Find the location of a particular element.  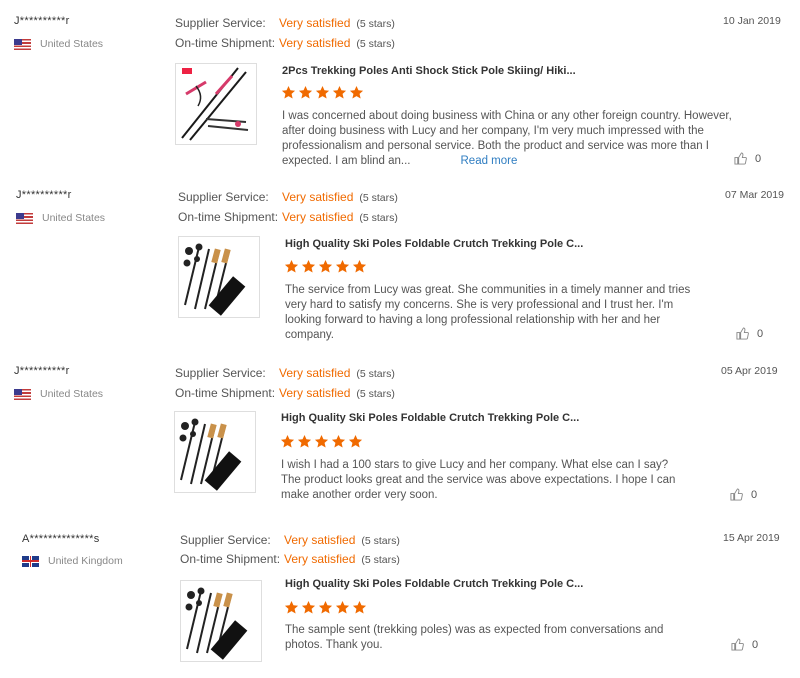

uk-flag-icon is located at coordinates (30, 561).